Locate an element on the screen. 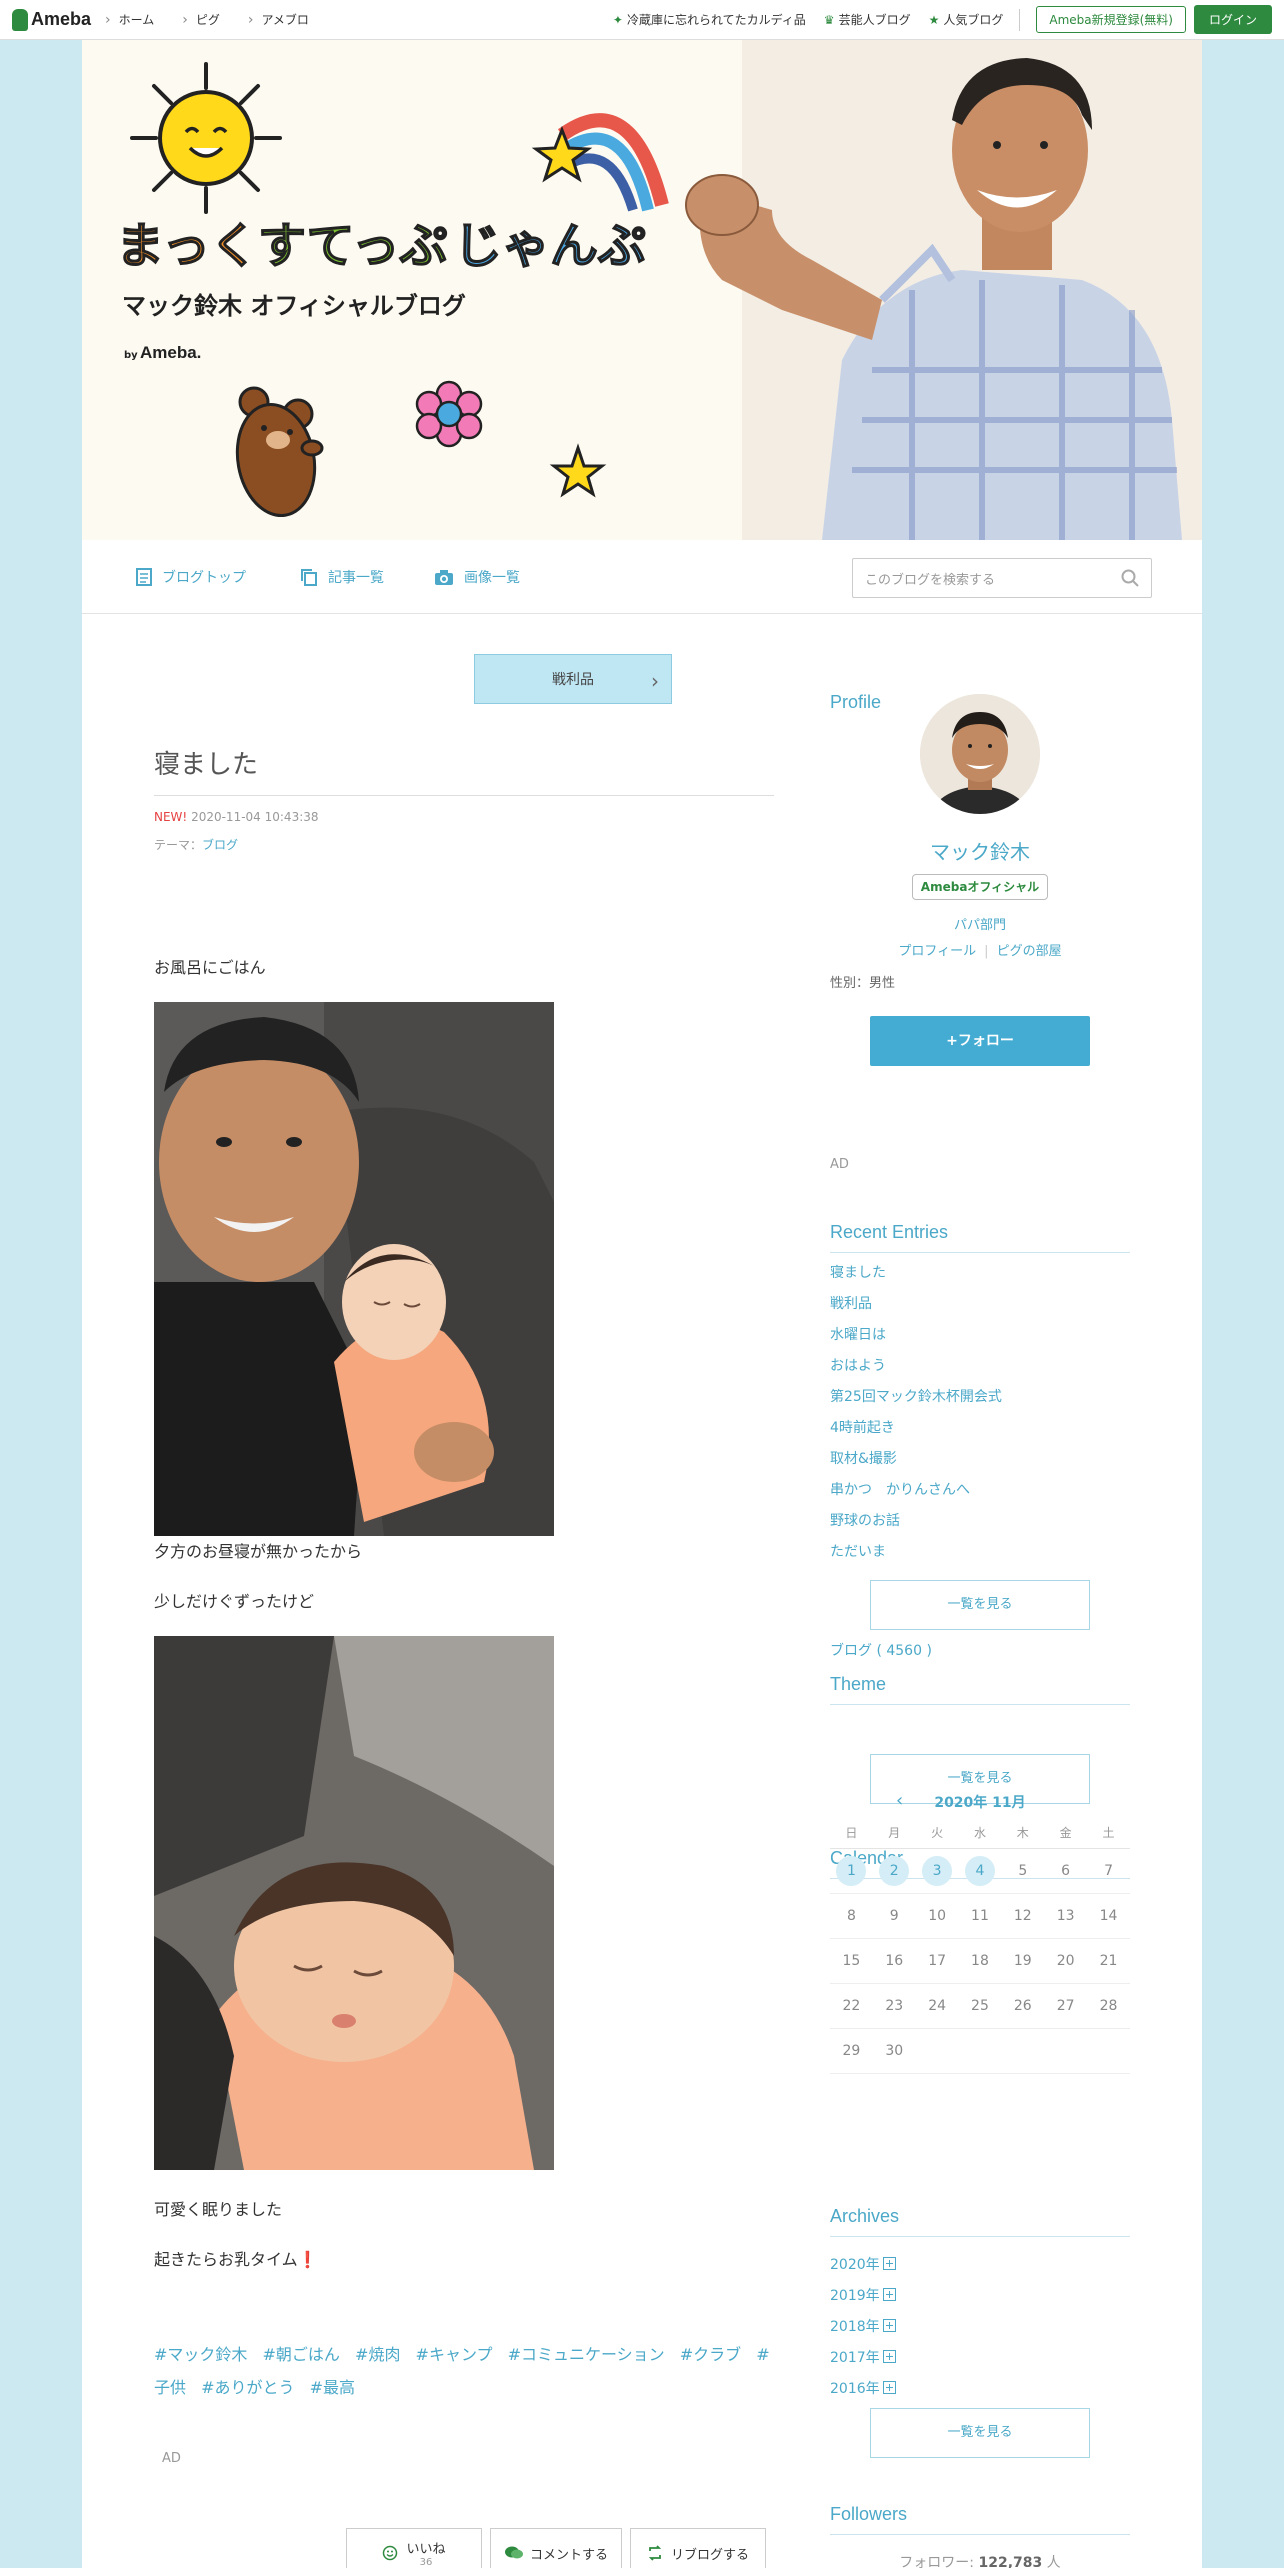  prev-entry-button: 戦利品 › is located at coordinates (573, 679).